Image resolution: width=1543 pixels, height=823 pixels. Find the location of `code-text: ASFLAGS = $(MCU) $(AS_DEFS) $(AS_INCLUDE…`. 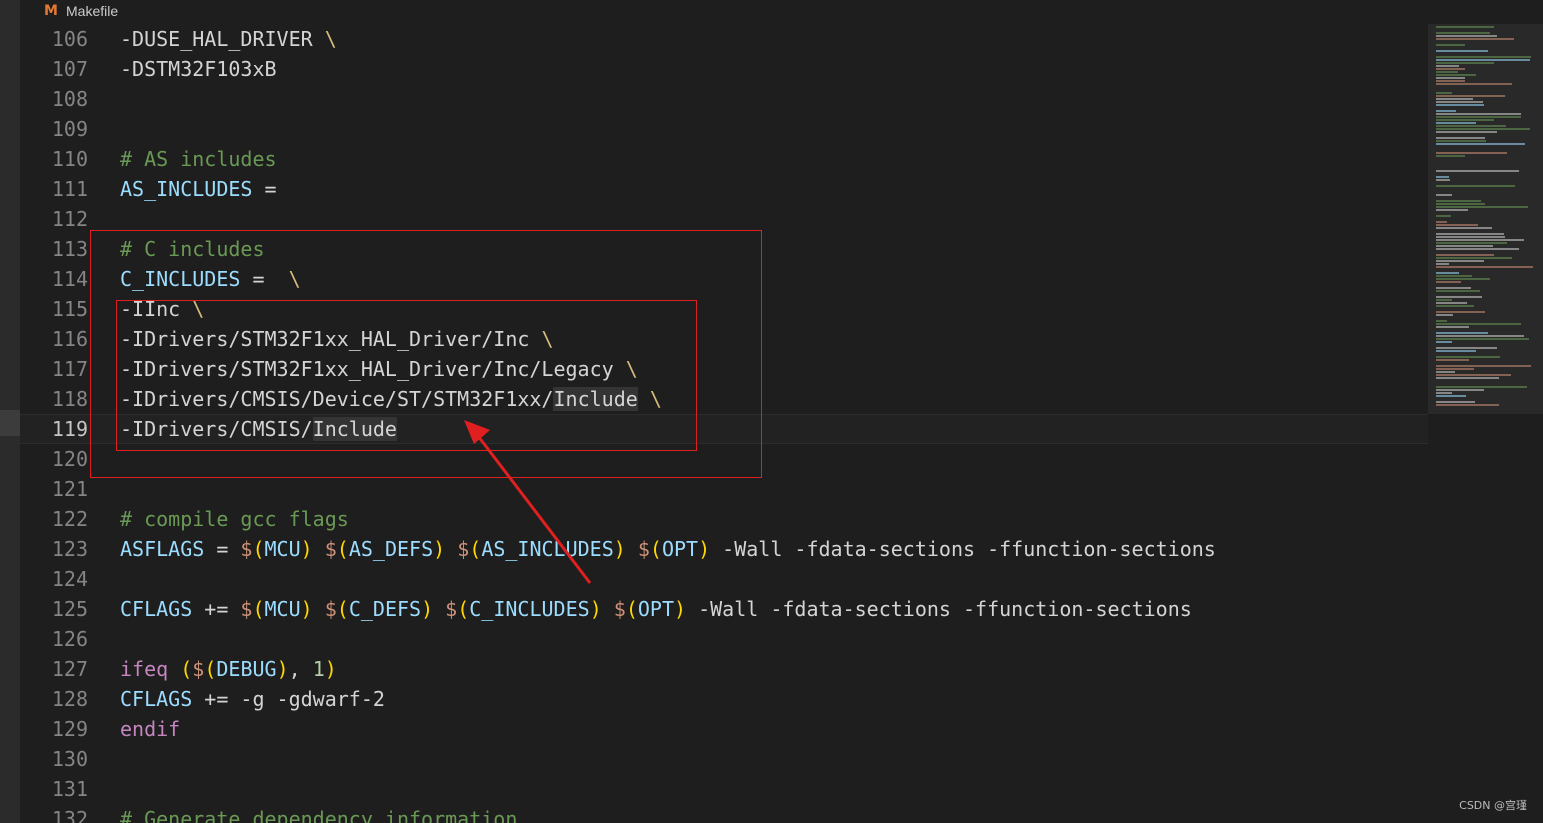

code-text: ASFLAGS = $(MCU) $(AS_DEFS) $(AS_INCLUDE… is located at coordinates (668, 549).